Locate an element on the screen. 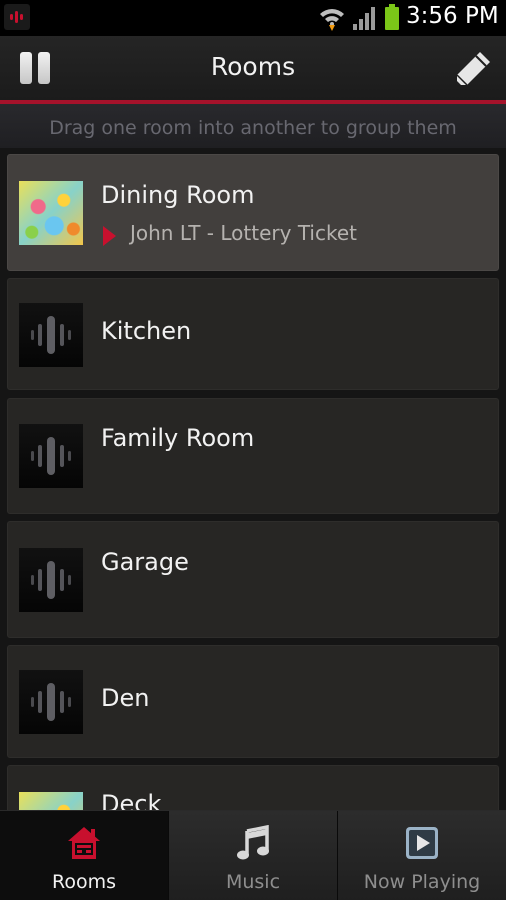 The image size is (506, 900). play-box-icon is located at coordinates (422, 843).